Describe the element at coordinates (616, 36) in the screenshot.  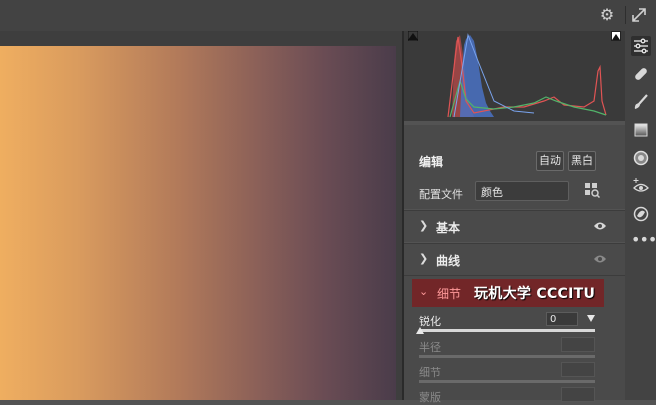
I see `highlight-clipping-icon` at that location.